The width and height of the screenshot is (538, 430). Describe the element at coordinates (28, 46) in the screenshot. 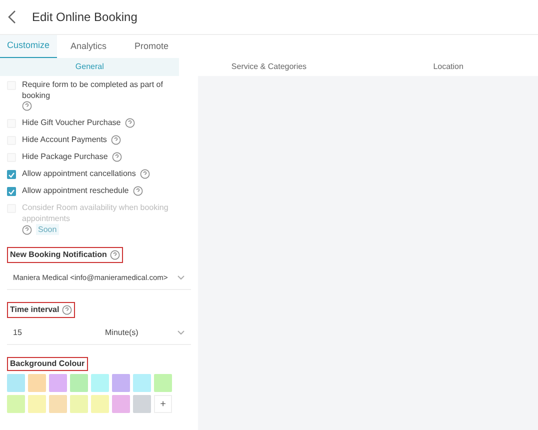

I see `tab: Customize` at that location.